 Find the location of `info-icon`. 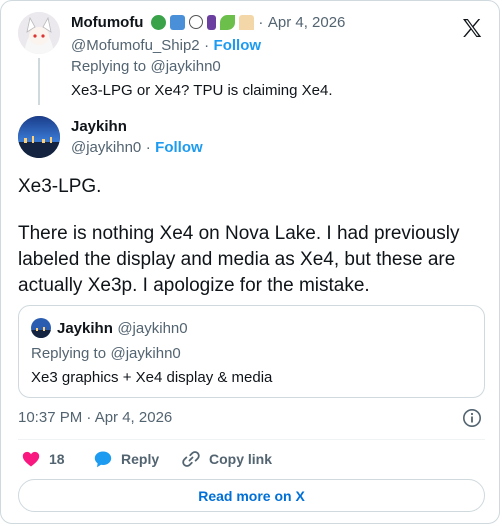

info-icon is located at coordinates (472, 418).